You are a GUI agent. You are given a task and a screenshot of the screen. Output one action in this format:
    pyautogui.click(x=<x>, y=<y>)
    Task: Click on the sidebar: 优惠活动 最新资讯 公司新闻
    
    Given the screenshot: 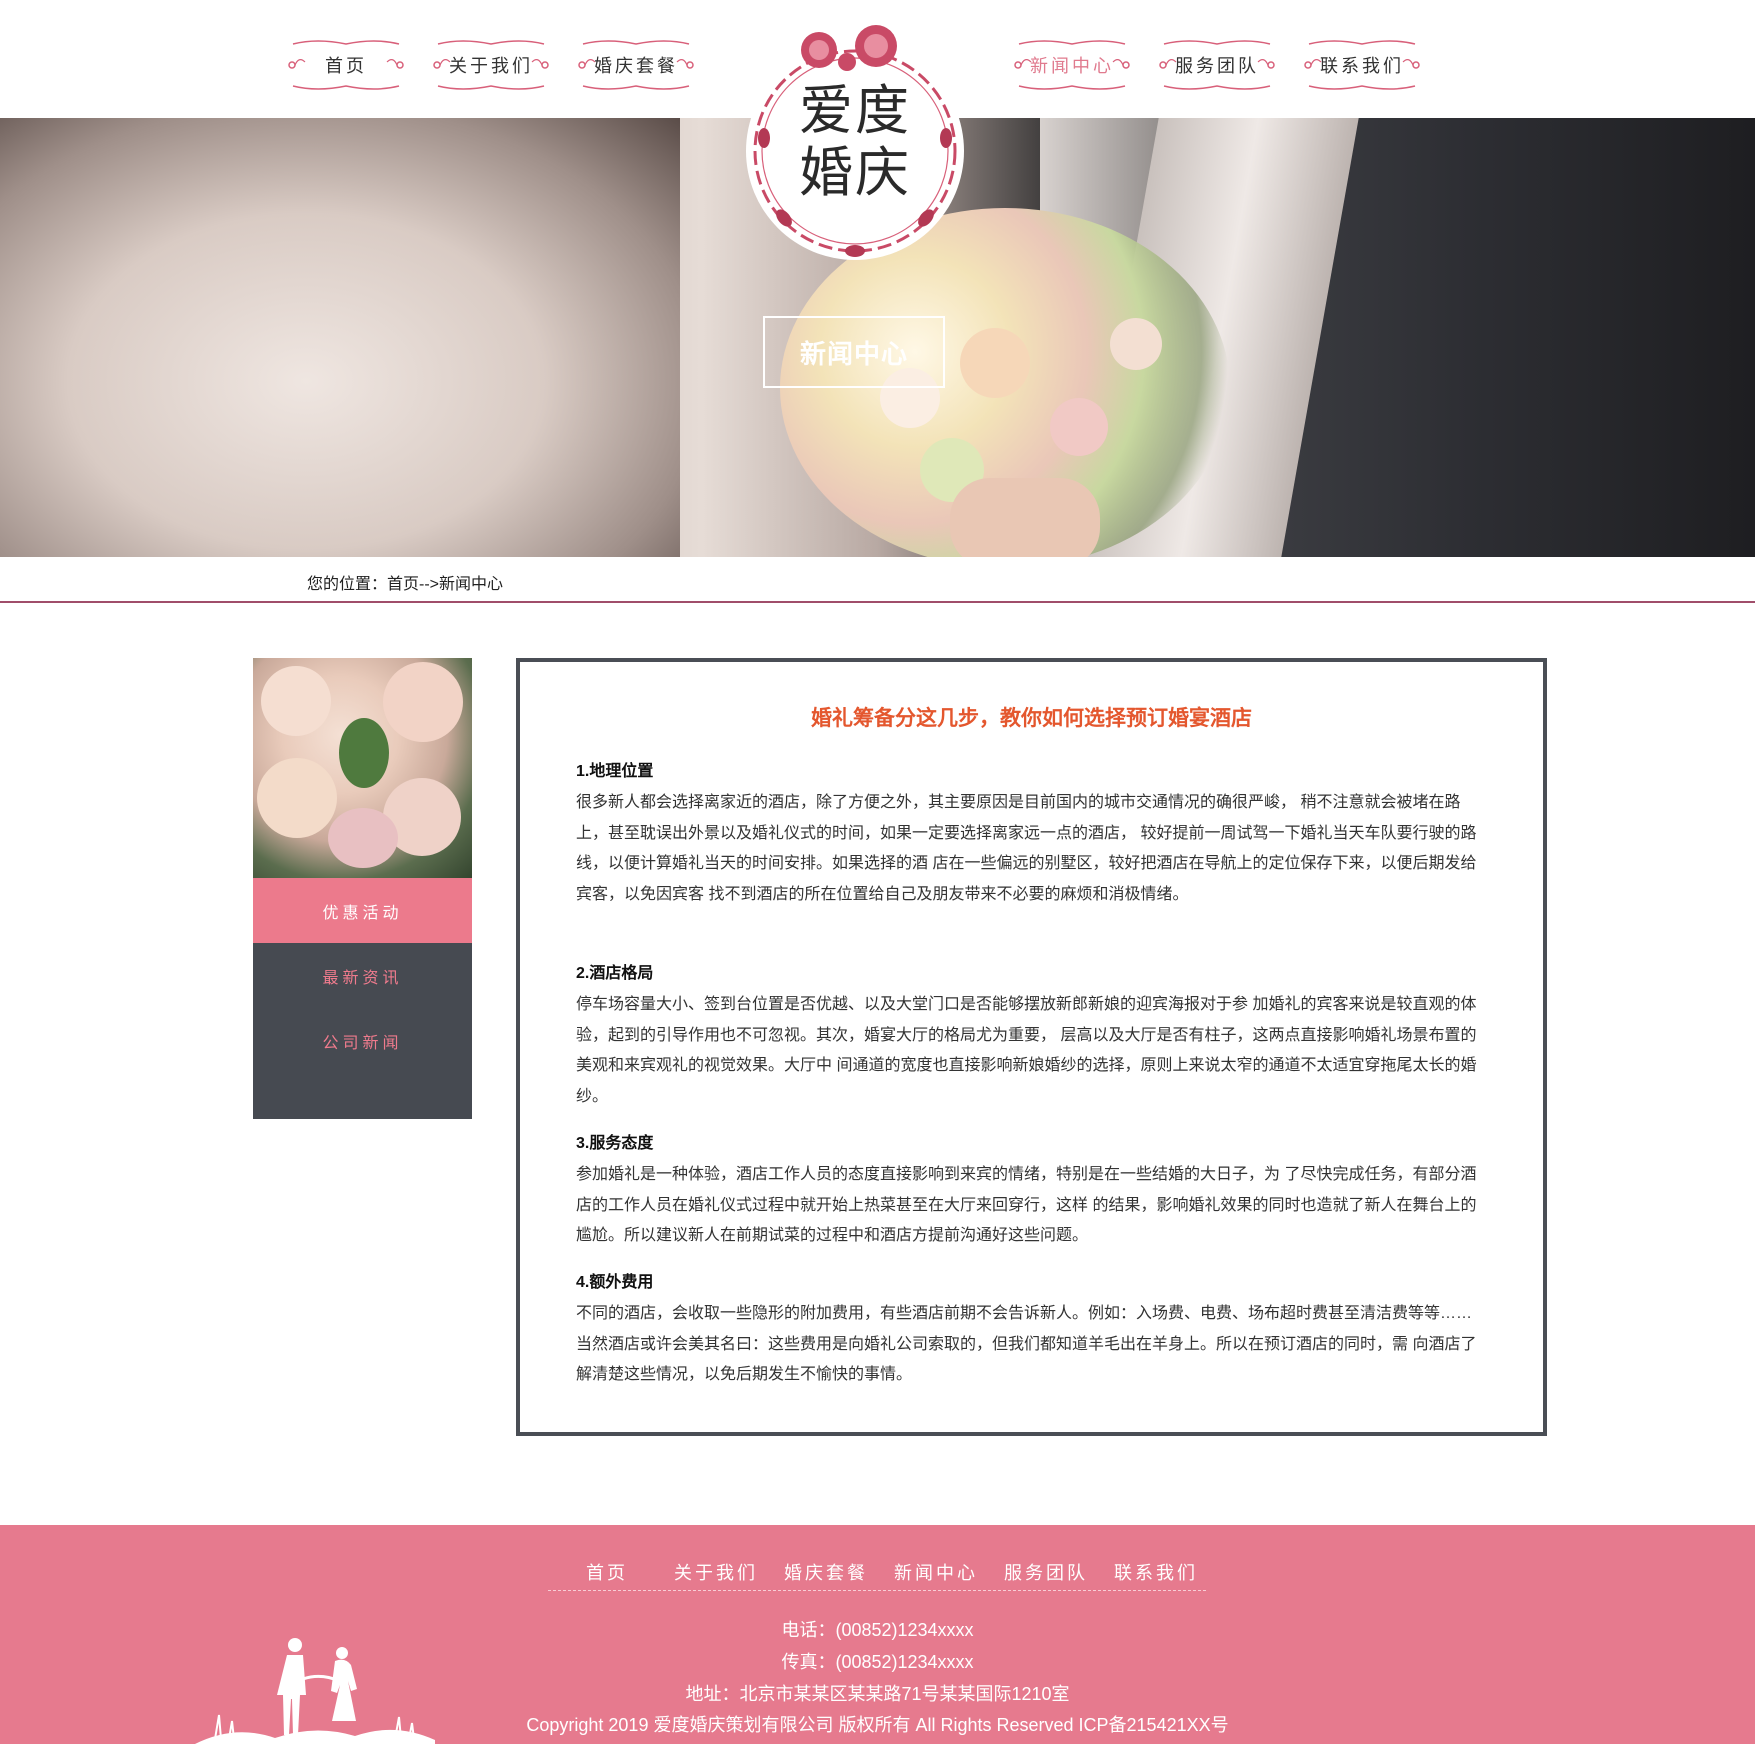 What is the action you would take?
    pyautogui.click(x=362, y=888)
    